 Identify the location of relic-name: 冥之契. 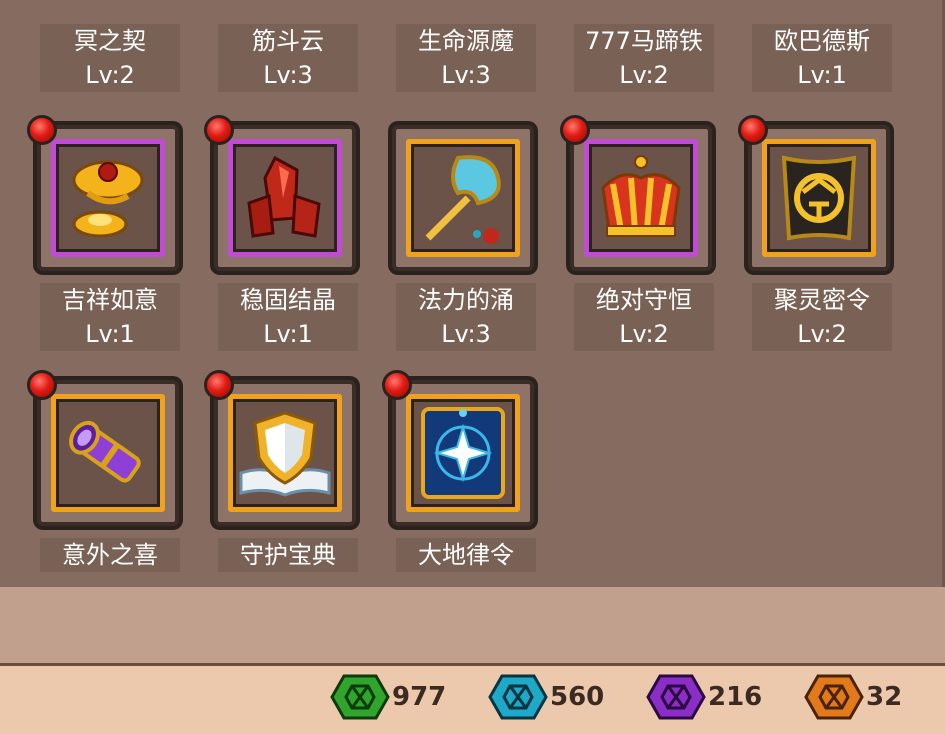
(110, 41).